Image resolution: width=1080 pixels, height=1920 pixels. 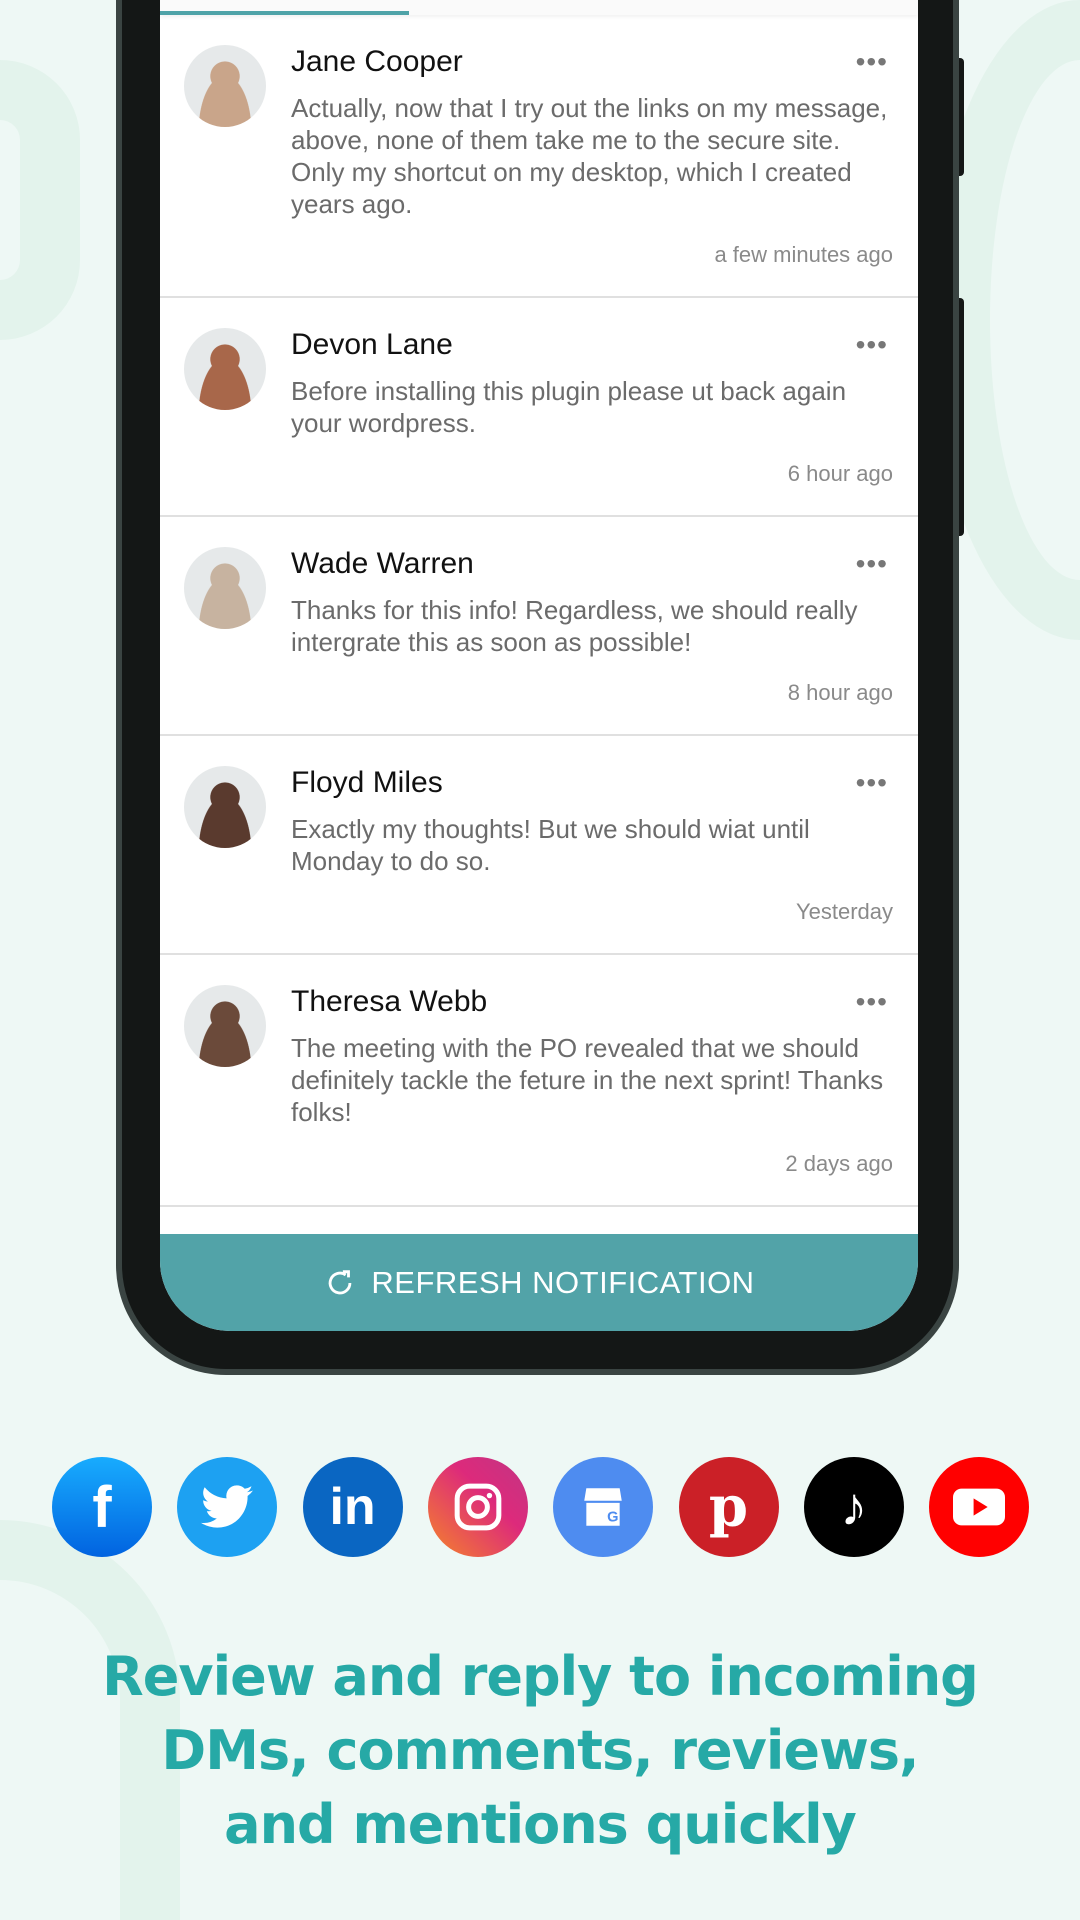 What do you see at coordinates (839, 1163) in the screenshot?
I see `timestamp: 2 days ago` at bounding box center [839, 1163].